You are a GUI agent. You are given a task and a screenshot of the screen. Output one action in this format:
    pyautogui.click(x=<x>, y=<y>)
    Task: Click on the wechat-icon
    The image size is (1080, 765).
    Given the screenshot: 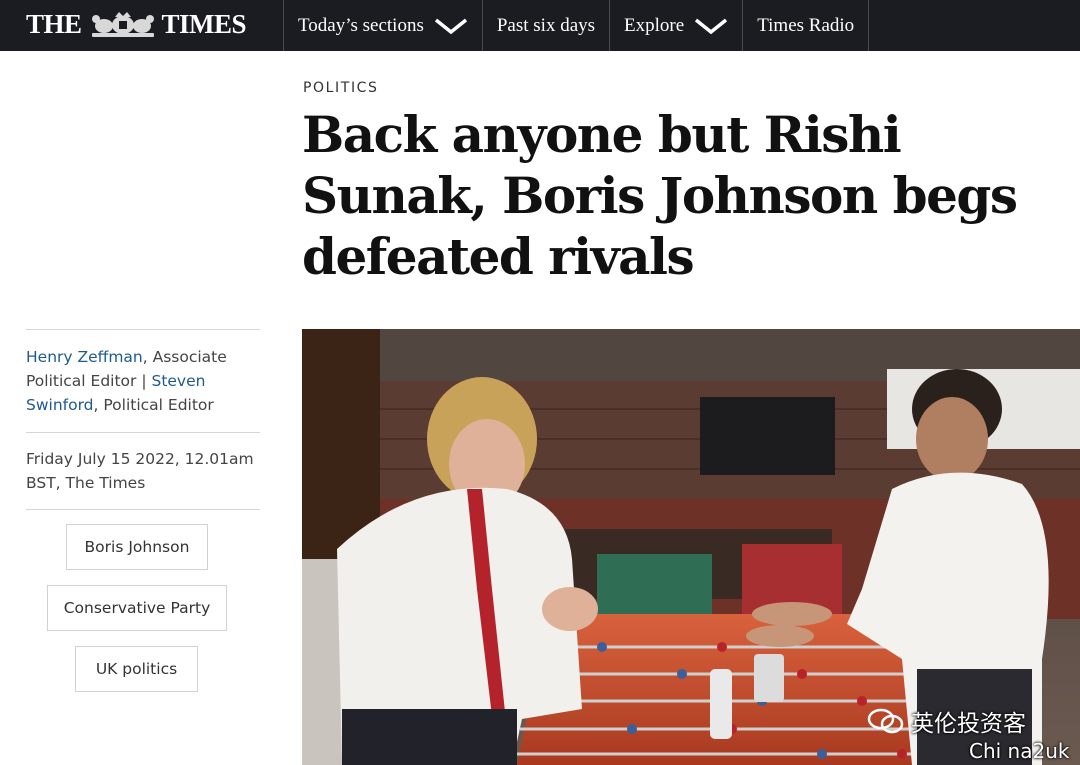 What is the action you would take?
    pyautogui.click(x=885, y=721)
    